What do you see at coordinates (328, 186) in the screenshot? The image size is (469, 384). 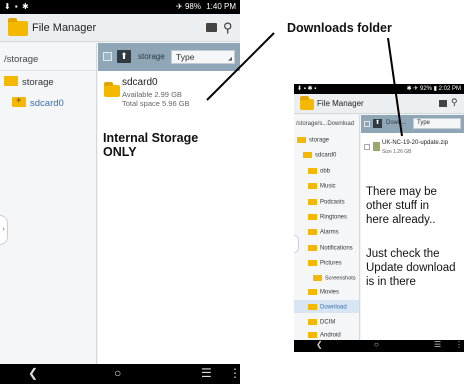 I see `tree-label: Music` at bounding box center [328, 186].